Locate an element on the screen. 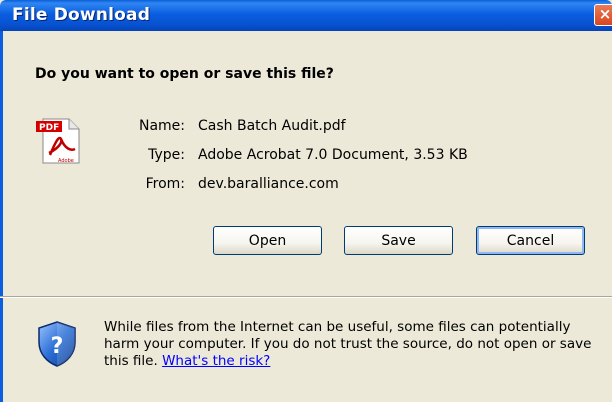 This screenshot has height=402, width=612. file-from-value: dev.baralliance.com is located at coordinates (268, 184).